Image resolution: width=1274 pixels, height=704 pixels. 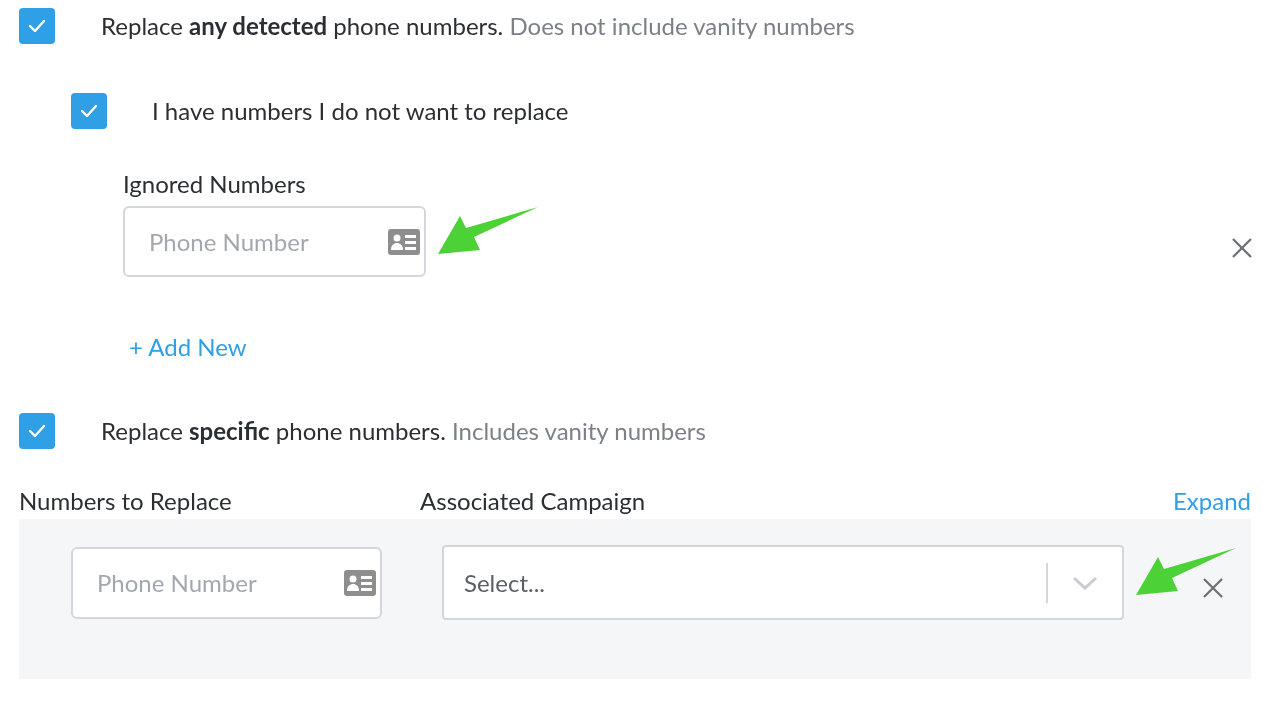 I want to click on option-label: Replace any detected phone numbers., so click(x=302, y=25).